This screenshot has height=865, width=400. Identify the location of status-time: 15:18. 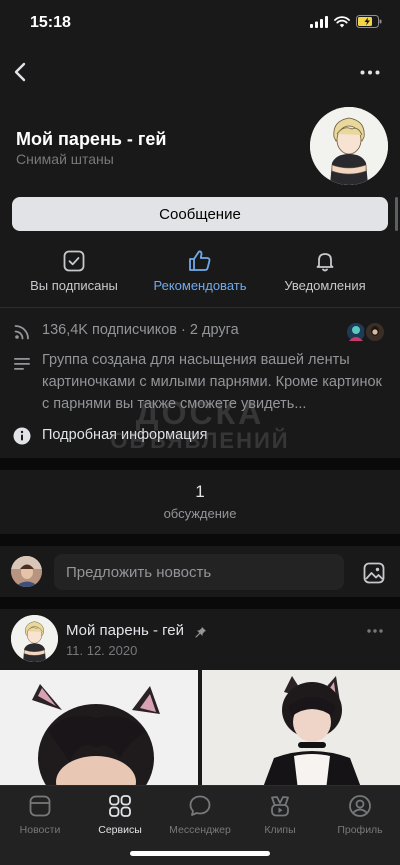
(50, 22).